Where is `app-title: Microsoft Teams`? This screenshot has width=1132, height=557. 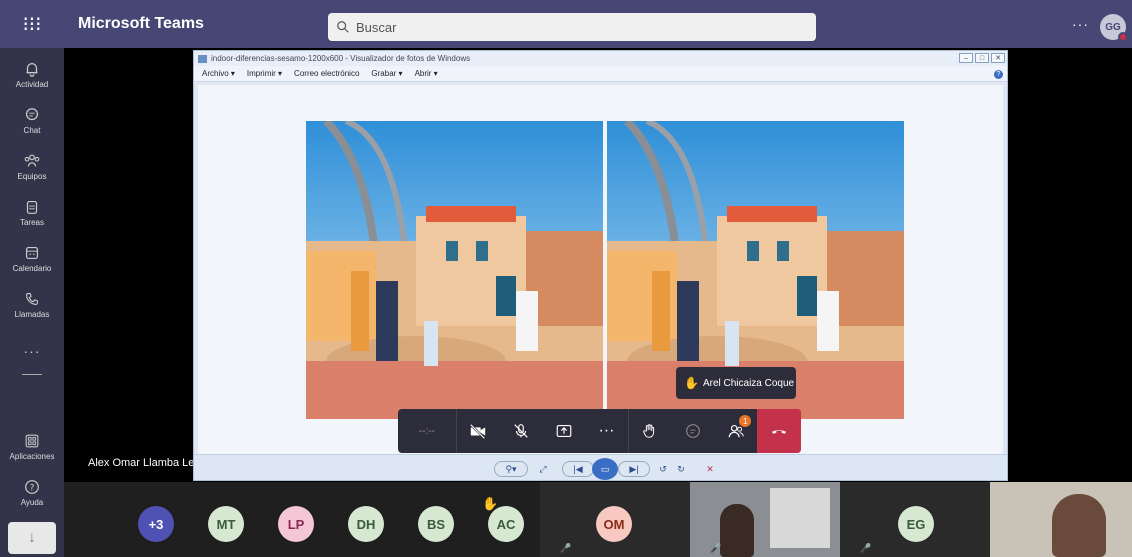 app-title: Microsoft Teams is located at coordinates (141, 23).